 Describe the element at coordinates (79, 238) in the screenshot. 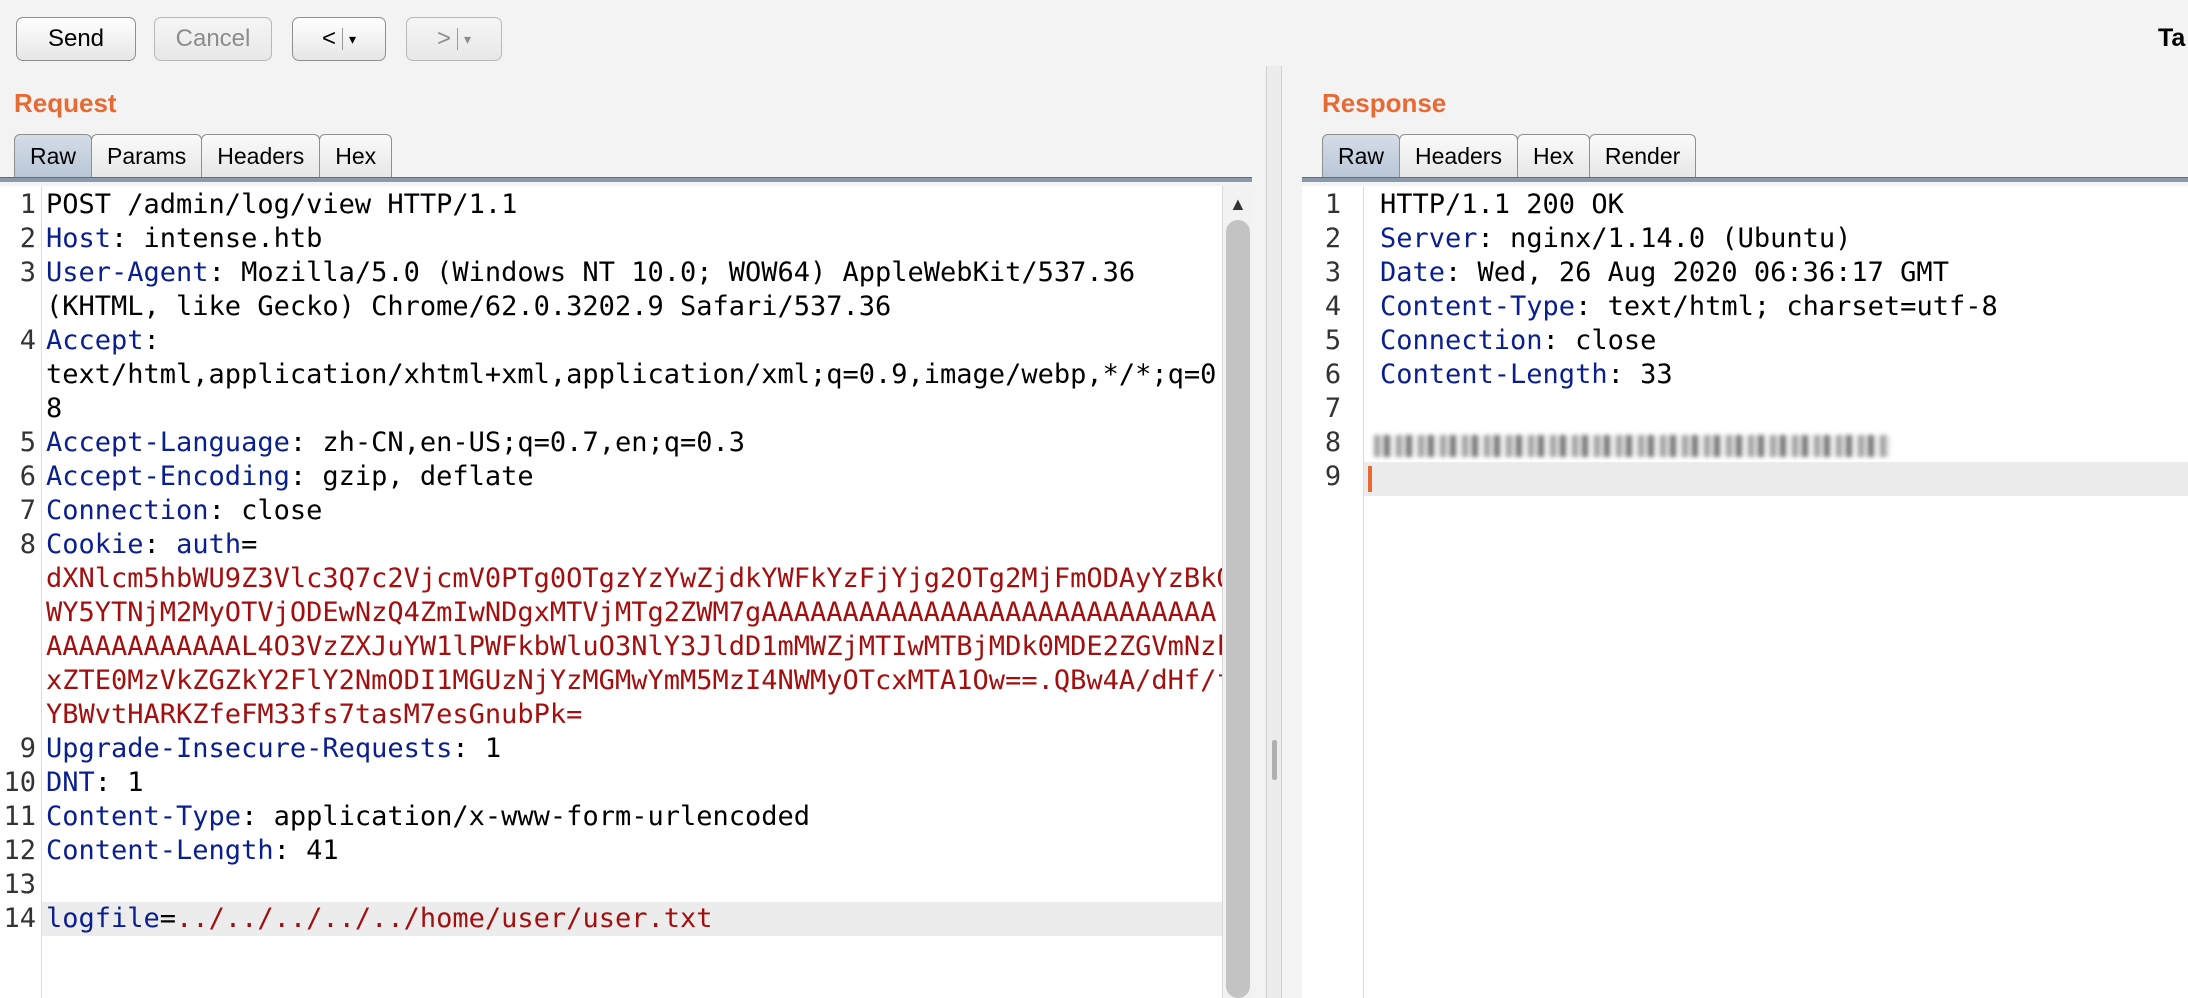

I see `header-name: Host` at that location.